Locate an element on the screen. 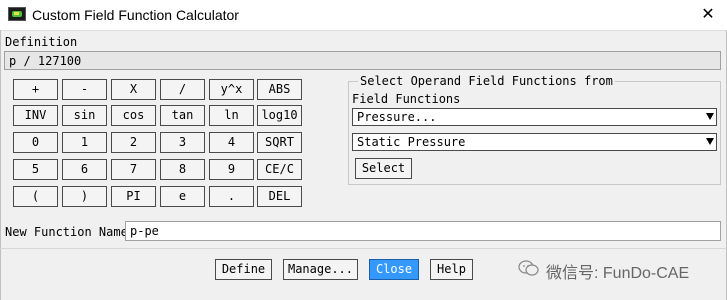 The height and width of the screenshot is (300, 727). title-bar: Custom Field Function Calculator ✕ is located at coordinates (363, 15).